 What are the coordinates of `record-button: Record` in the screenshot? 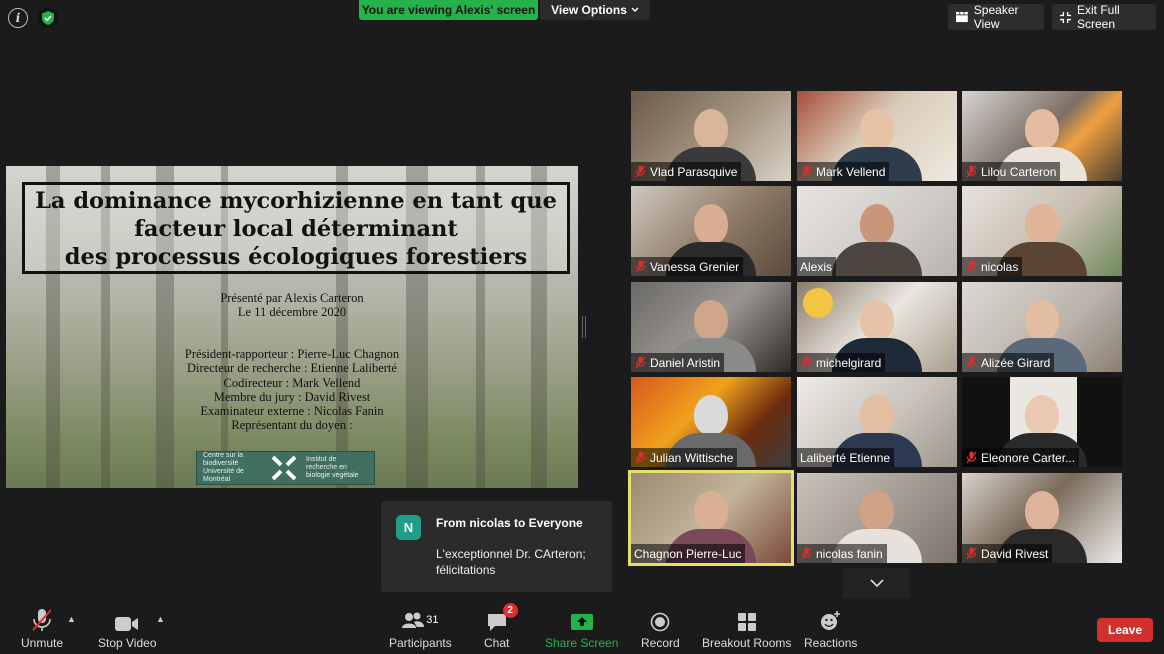 It's located at (660, 629).